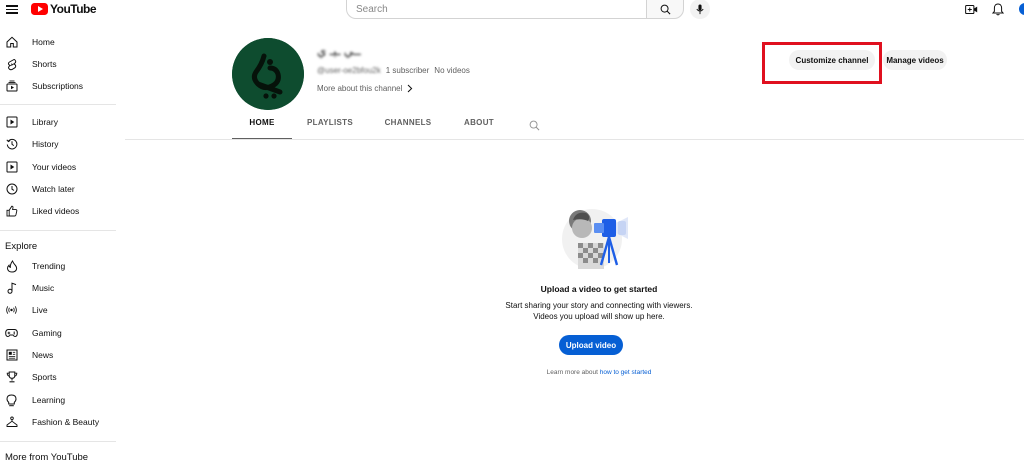  What do you see at coordinates (11, 167) in the screenshot?
I see `your-videos-icon` at bounding box center [11, 167].